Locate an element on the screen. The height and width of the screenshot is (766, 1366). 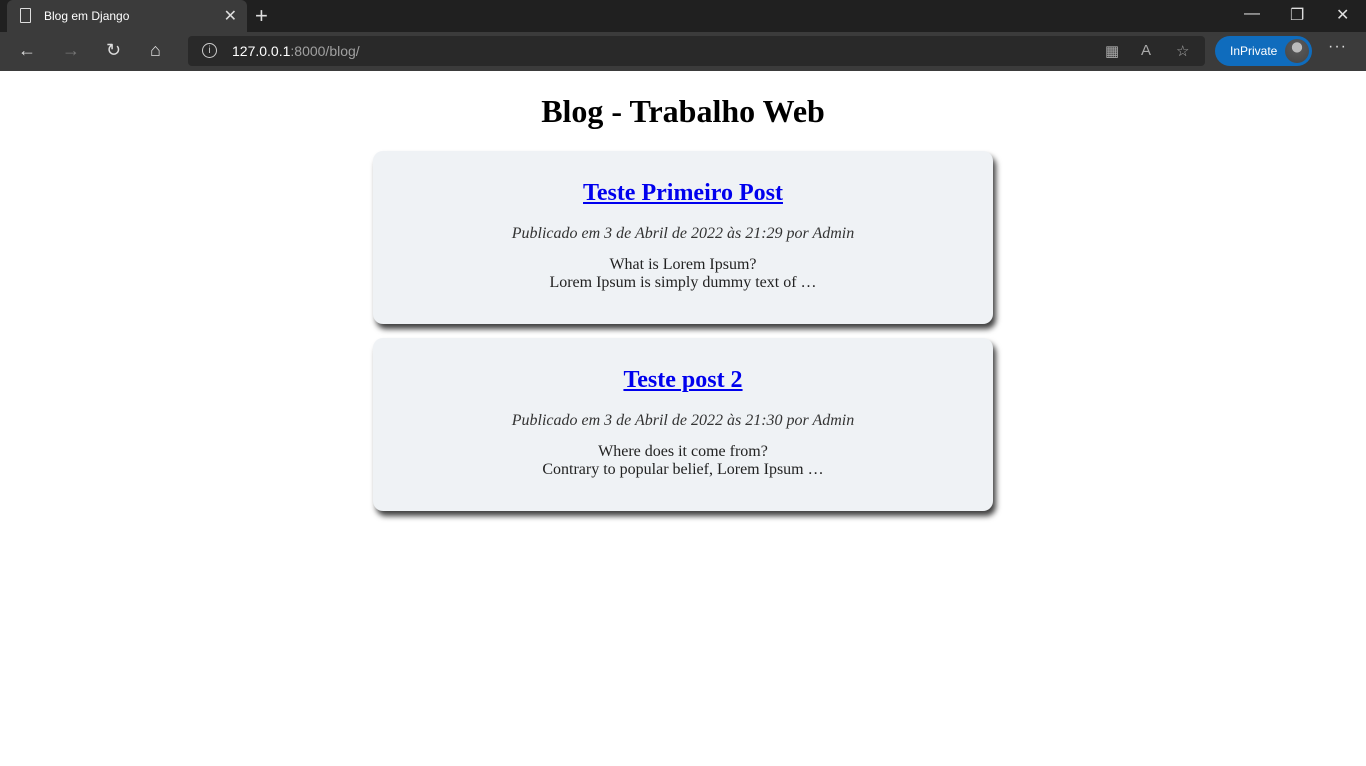
post-title-link: Teste post 2 is located at coordinates (683, 380).